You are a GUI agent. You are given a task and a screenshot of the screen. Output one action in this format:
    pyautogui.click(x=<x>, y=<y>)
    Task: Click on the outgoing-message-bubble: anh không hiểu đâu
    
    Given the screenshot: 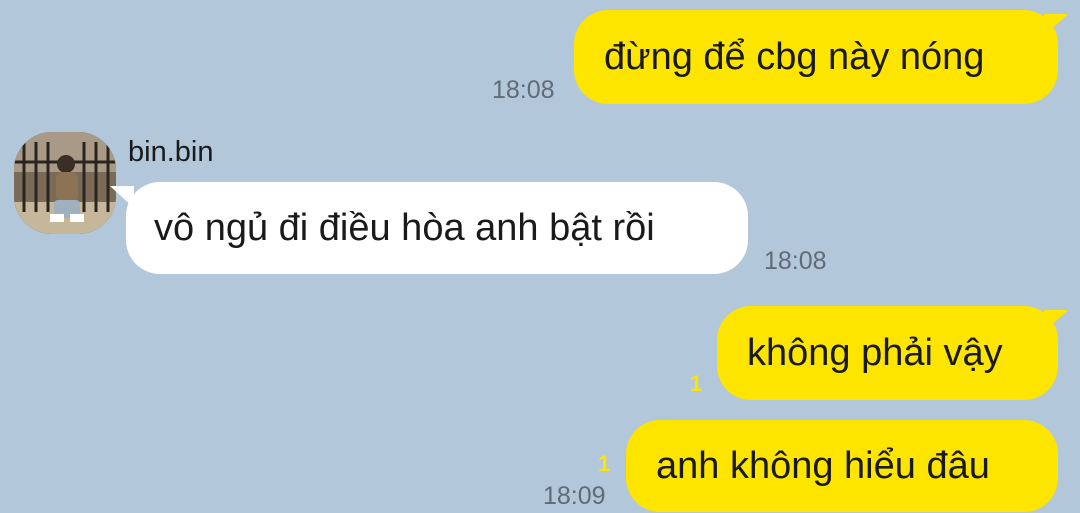 What is the action you would take?
    pyautogui.click(x=842, y=466)
    